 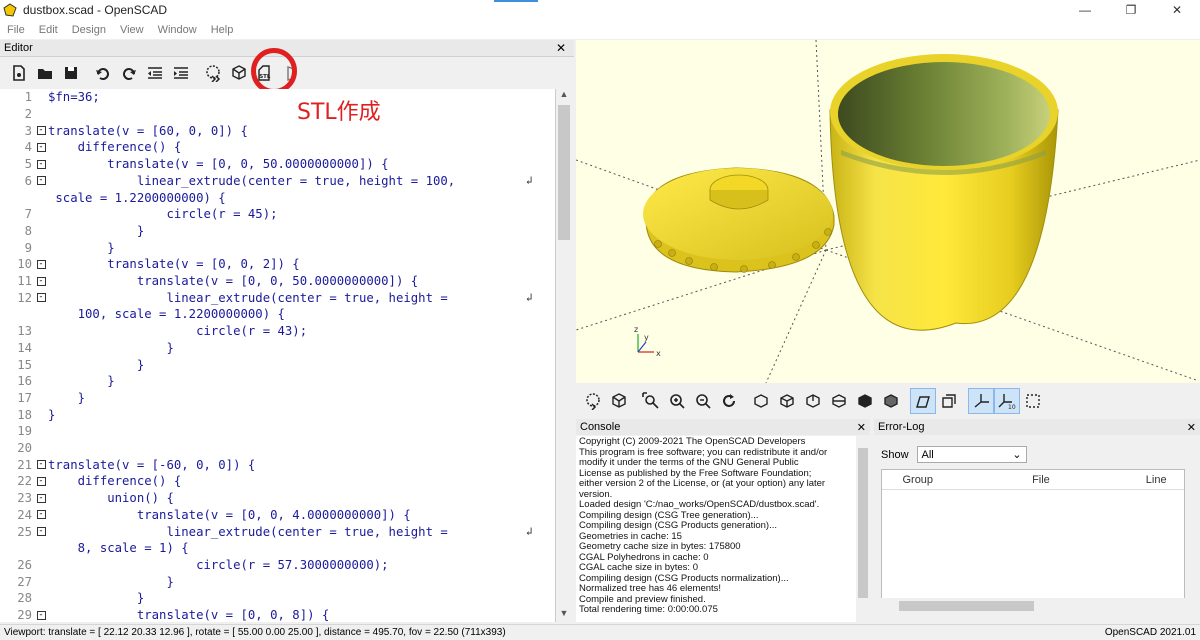 What do you see at coordinates (24, 431) in the screenshot?
I see `code-line: 19` at bounding box center [24, 431].